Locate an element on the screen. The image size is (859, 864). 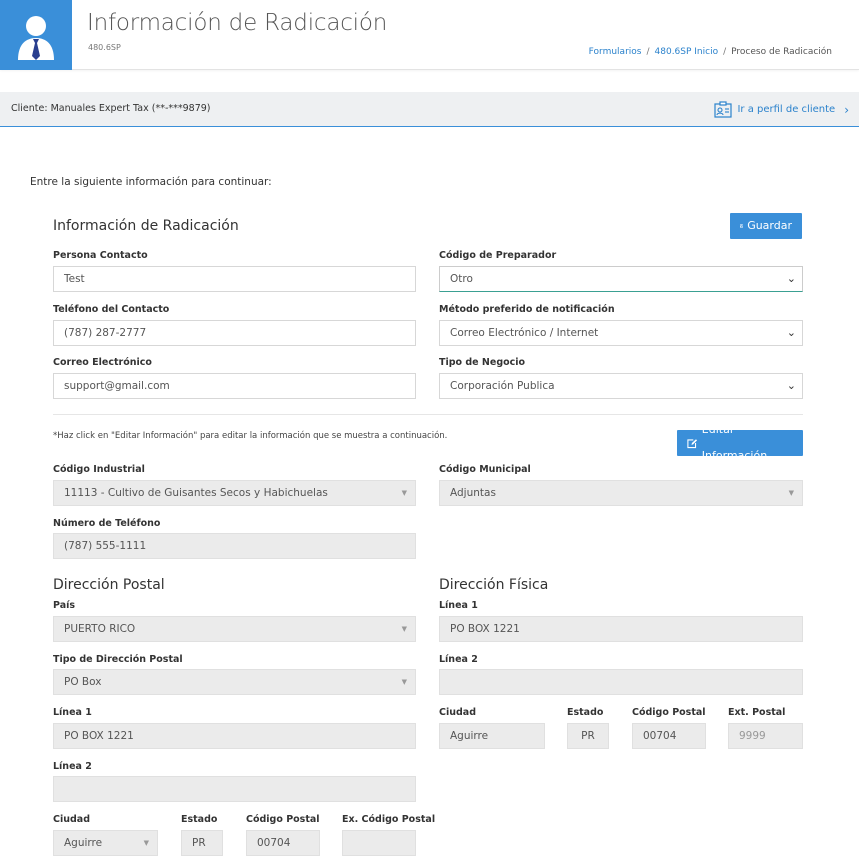
phone-label: Número de Teléfono is located at coordinates (107, 523).